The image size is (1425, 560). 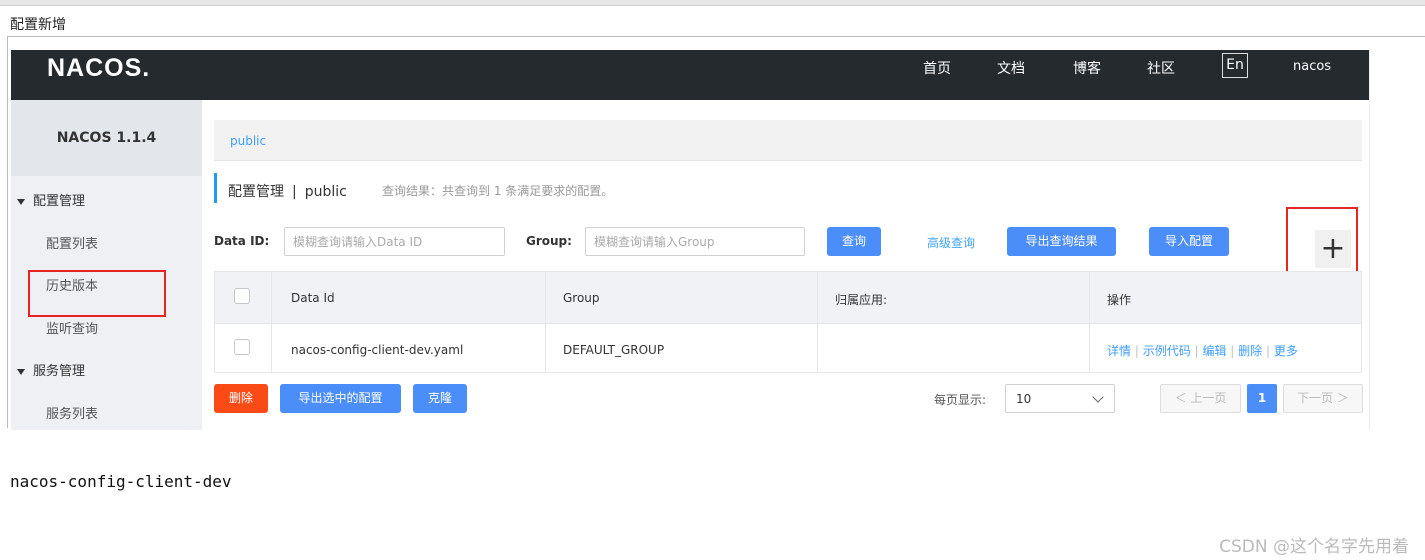 What do you see at coordinates (241, 398) in the screenshot?
I see `delete-button: 删除` at bounding box center [241, 398].